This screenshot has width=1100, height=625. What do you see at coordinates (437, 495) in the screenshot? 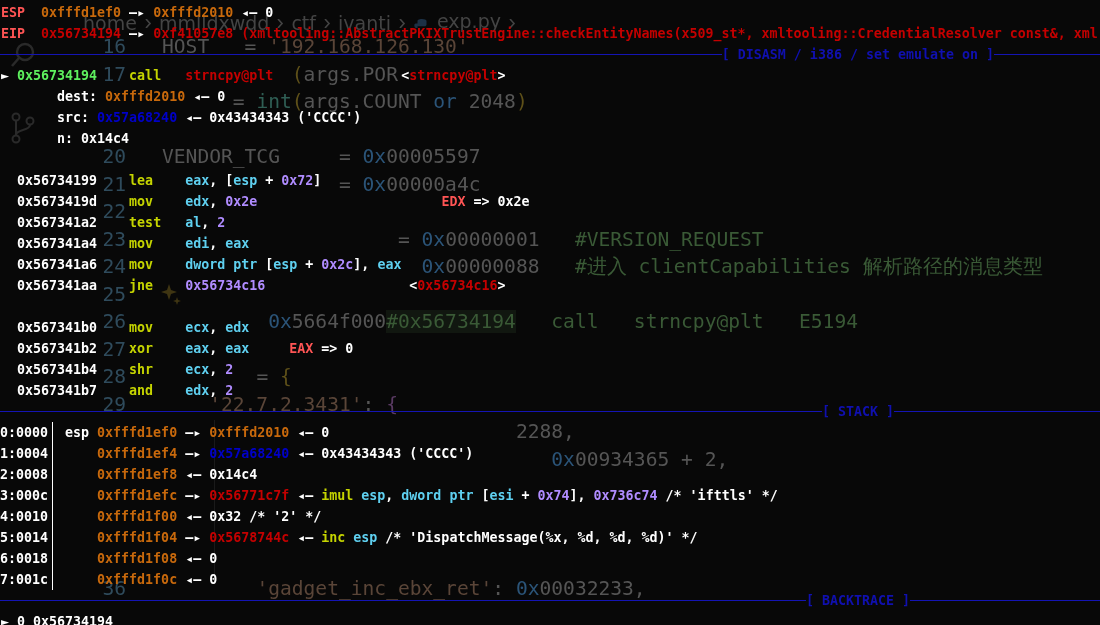
I see `stack-entry: 0xfffd1efc —▸ 0x56771c7f ◂— imul esp, dword ptr [esi + 0x74], 0x736c74 /* 'ifttls' */` at bounding box center [437, 495].